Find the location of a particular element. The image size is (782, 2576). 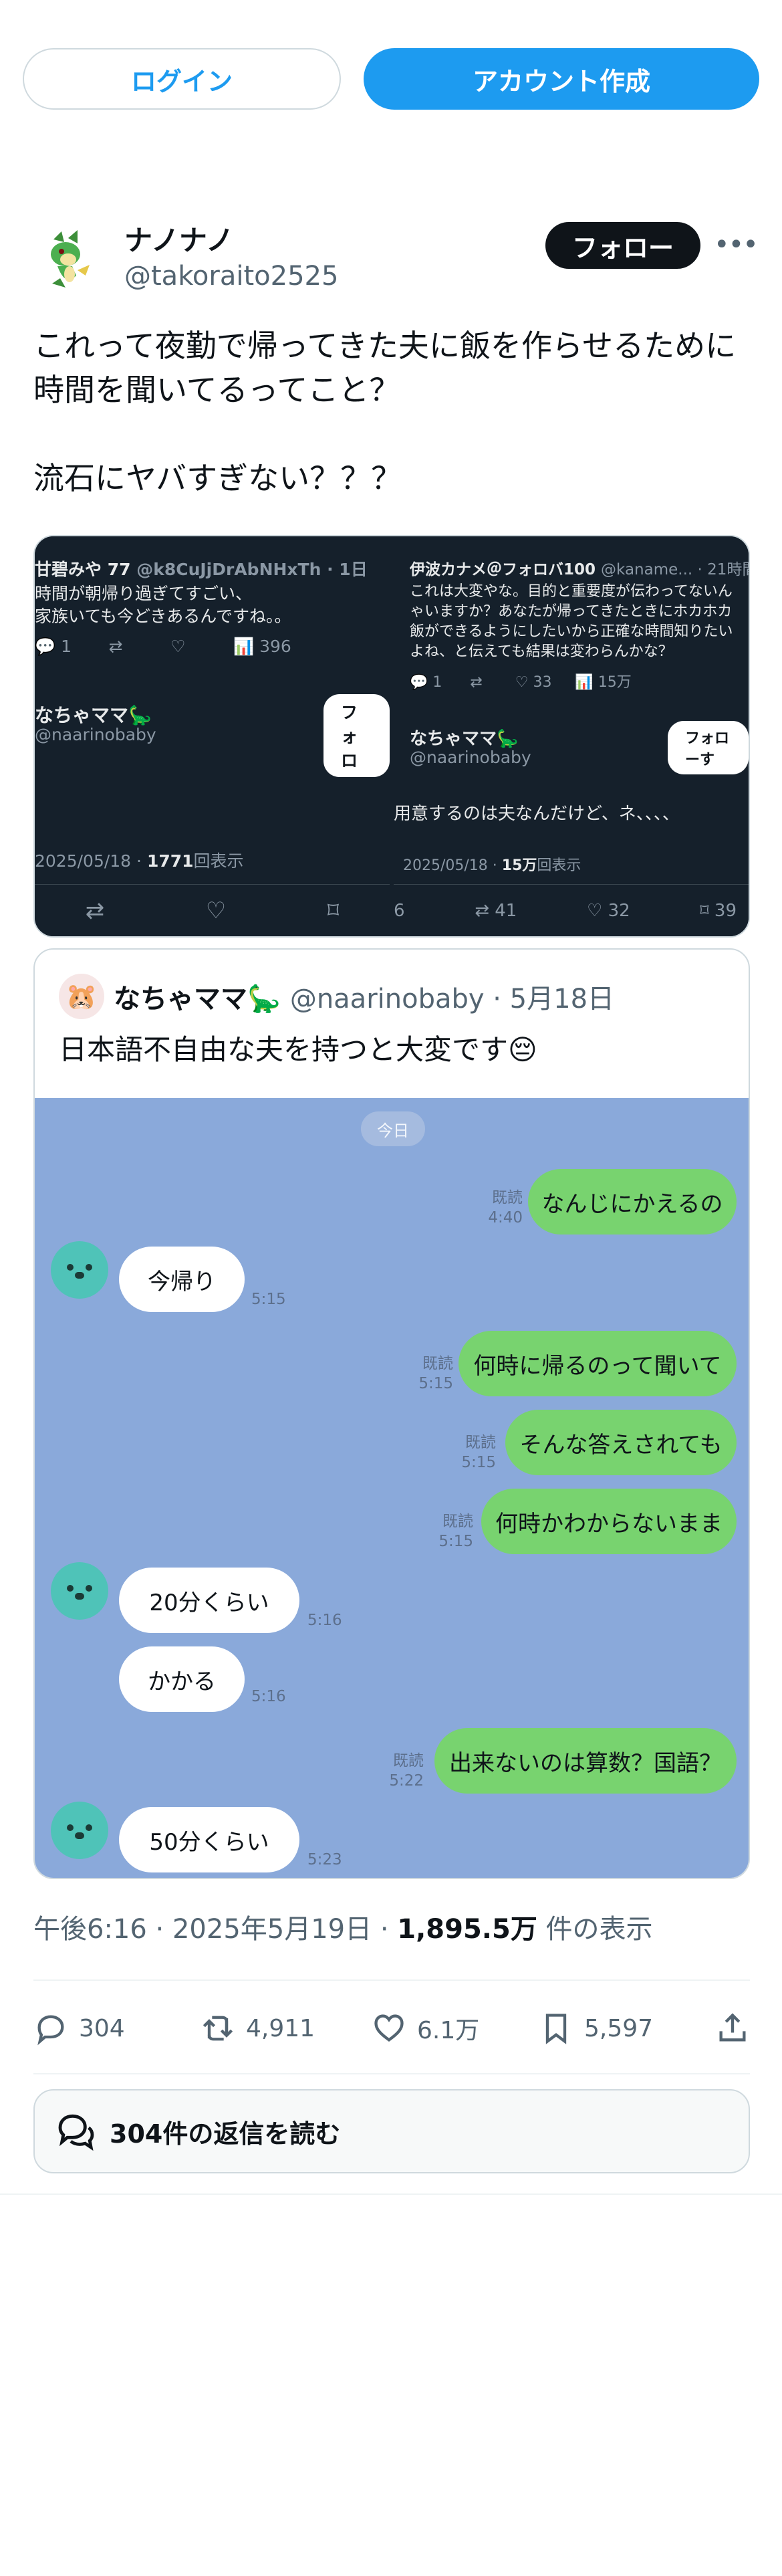

bookmark-button: 5,597 is located at coordinates (624, 2028).